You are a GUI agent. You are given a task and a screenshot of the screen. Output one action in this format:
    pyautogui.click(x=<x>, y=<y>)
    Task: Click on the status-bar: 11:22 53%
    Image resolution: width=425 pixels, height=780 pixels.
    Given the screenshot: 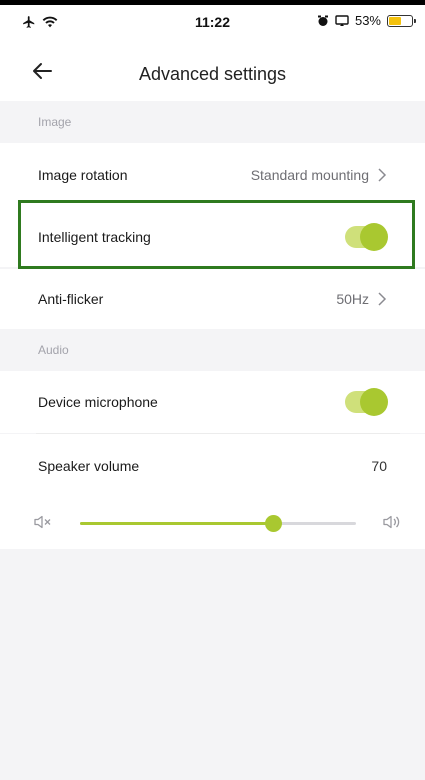 What is the action you would take?
    pyautogui.click(x=212, y=22)
    